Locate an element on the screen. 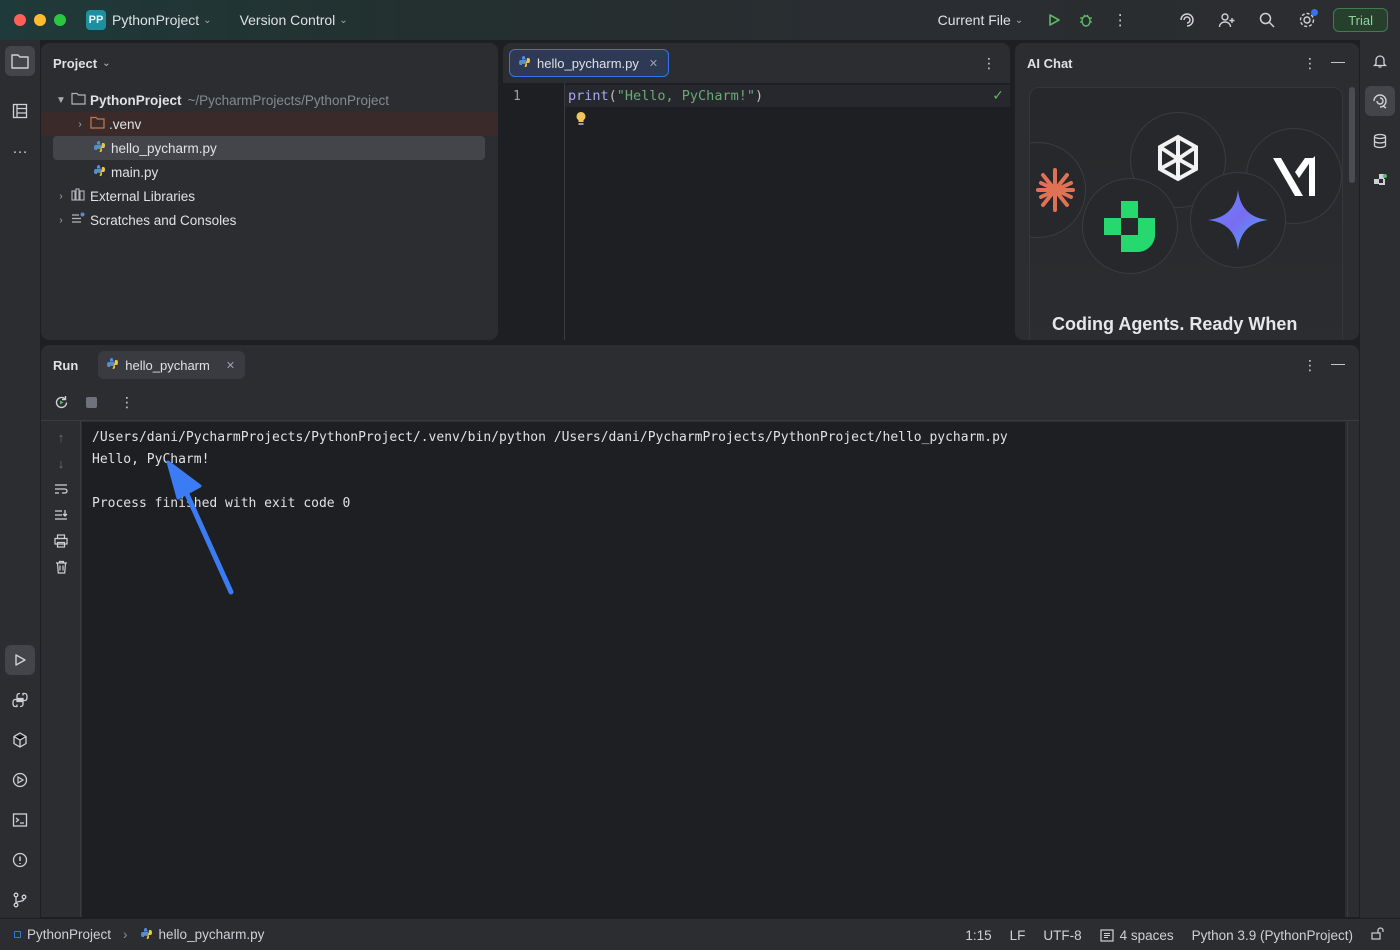 This screenshot has width=1400, height=950. problems-icon is located at coordinates (20, 860).